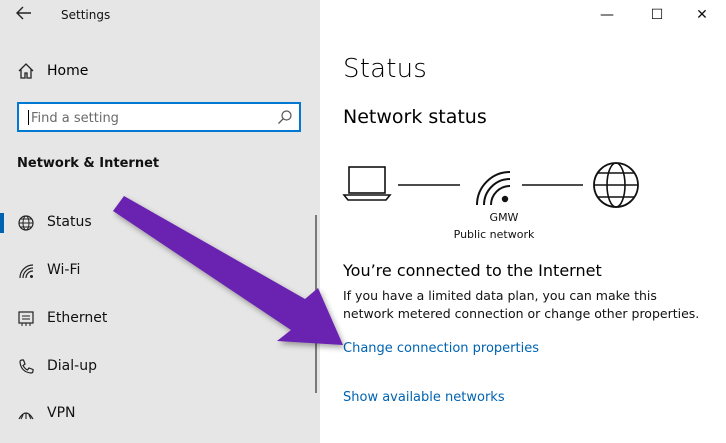 The height and width of the screenshot is (443, 726). I want to click on sidebar-item-label: Dial-up, so click(72, 366).